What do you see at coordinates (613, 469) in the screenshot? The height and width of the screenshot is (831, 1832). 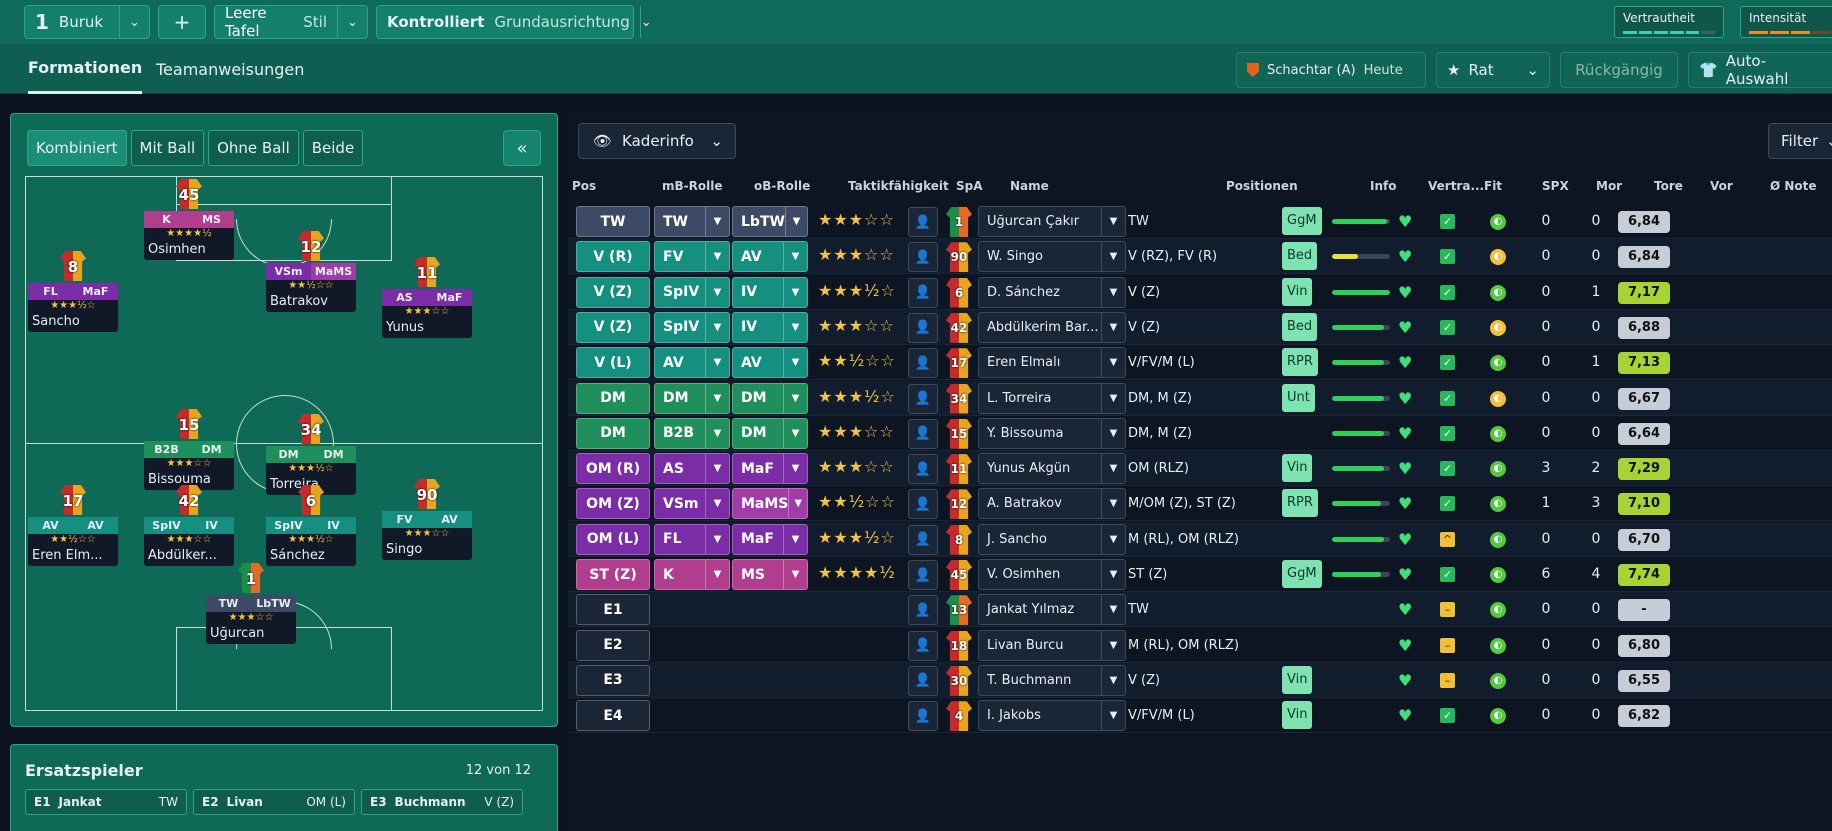 I see `position-slot: OM (R)` at bounding box center [613, 469].